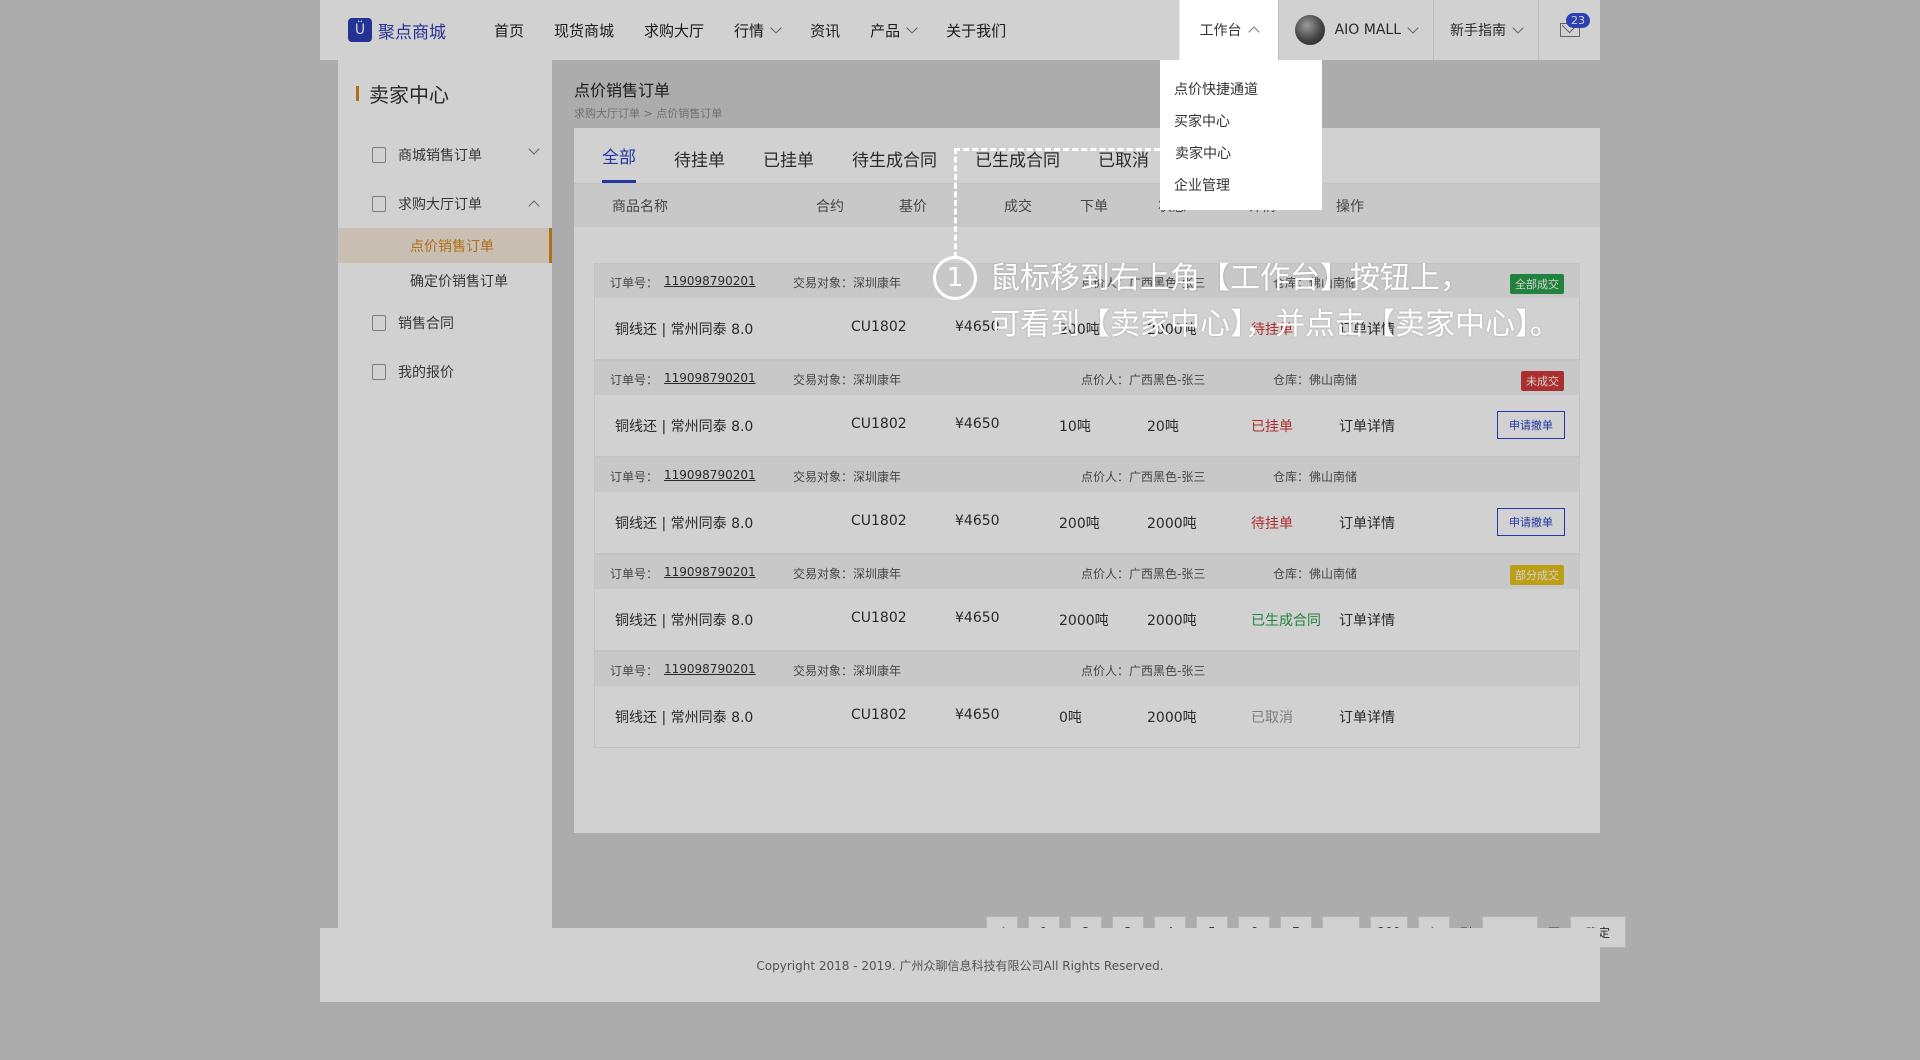  I want to click on dropdown-item: 企业管理, so click(1241, 185).